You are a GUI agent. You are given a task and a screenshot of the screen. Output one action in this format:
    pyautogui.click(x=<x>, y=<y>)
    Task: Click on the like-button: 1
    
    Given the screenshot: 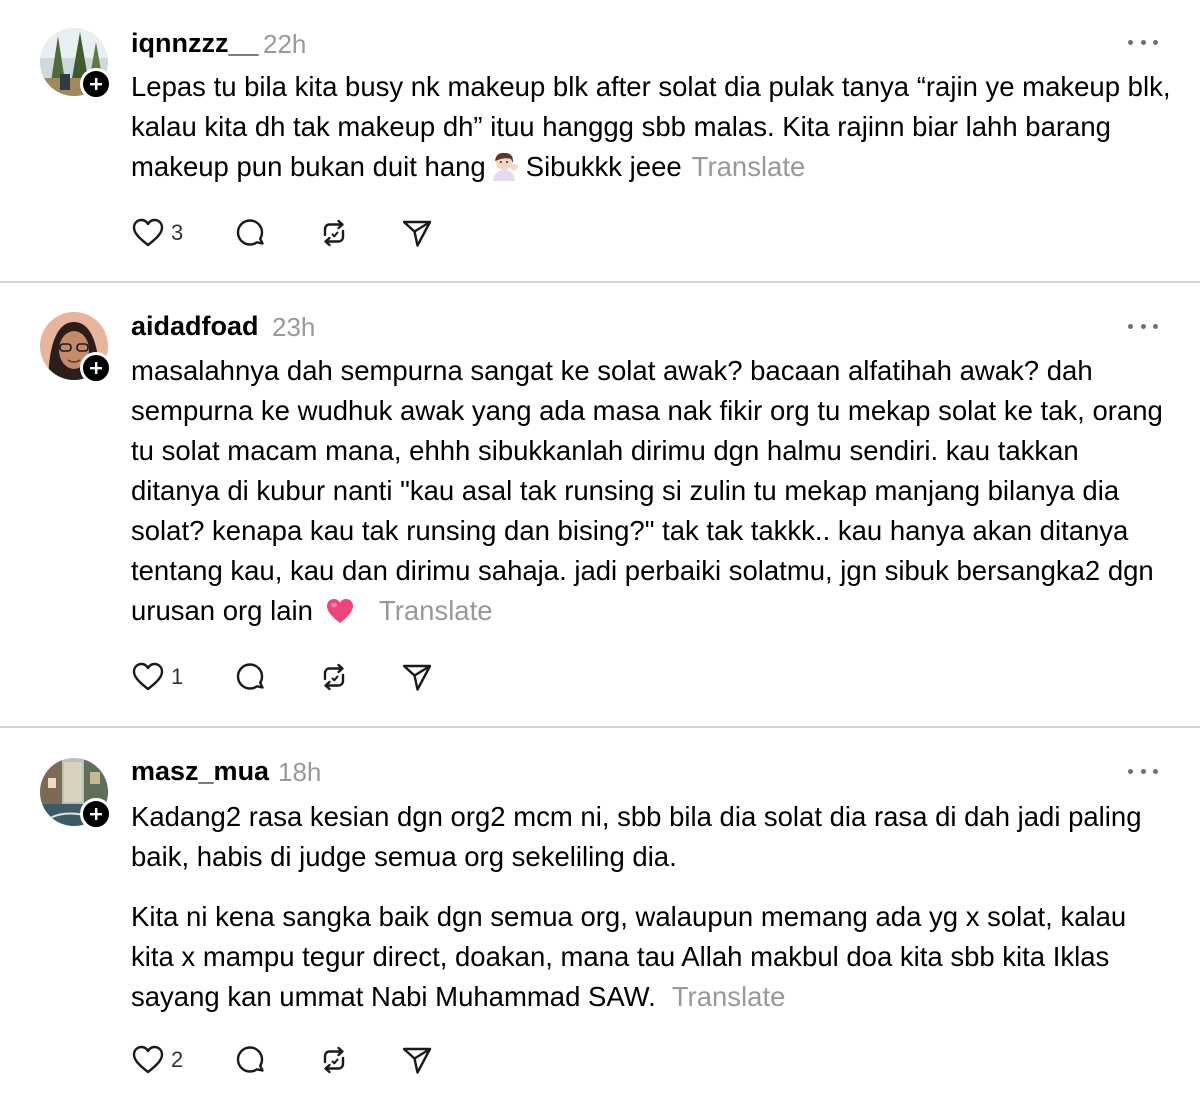 What is the action you would take?
    pyautogui.click(x=157, y=677)
    